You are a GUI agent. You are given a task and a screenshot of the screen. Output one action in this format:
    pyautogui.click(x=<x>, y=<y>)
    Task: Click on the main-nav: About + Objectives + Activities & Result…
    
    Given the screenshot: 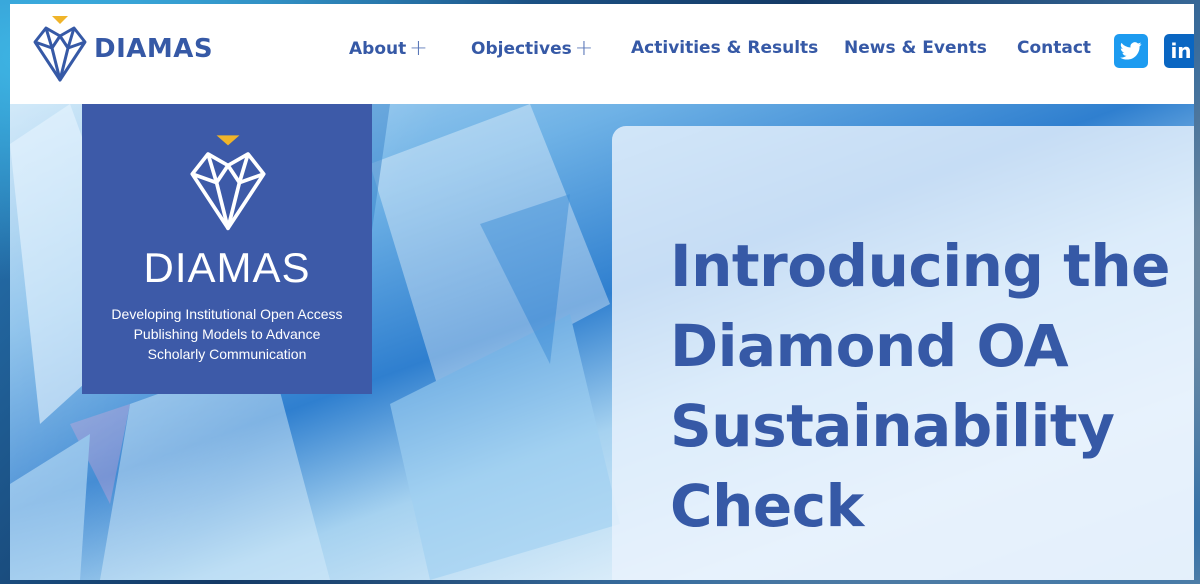 What is the action you would take?
    pyautogui.click(x=602, y=53)
    